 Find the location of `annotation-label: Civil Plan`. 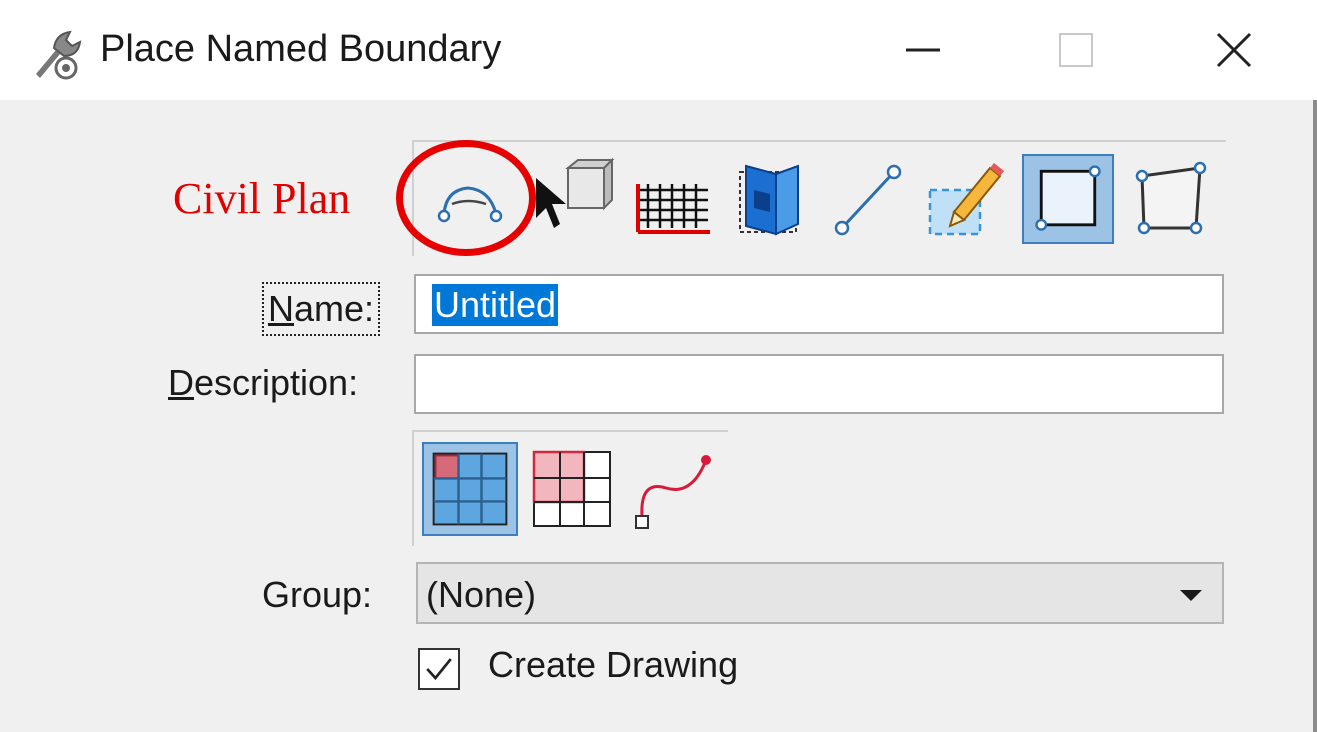

annotation-label: Civil Plan is located at coordinates (262, 198).